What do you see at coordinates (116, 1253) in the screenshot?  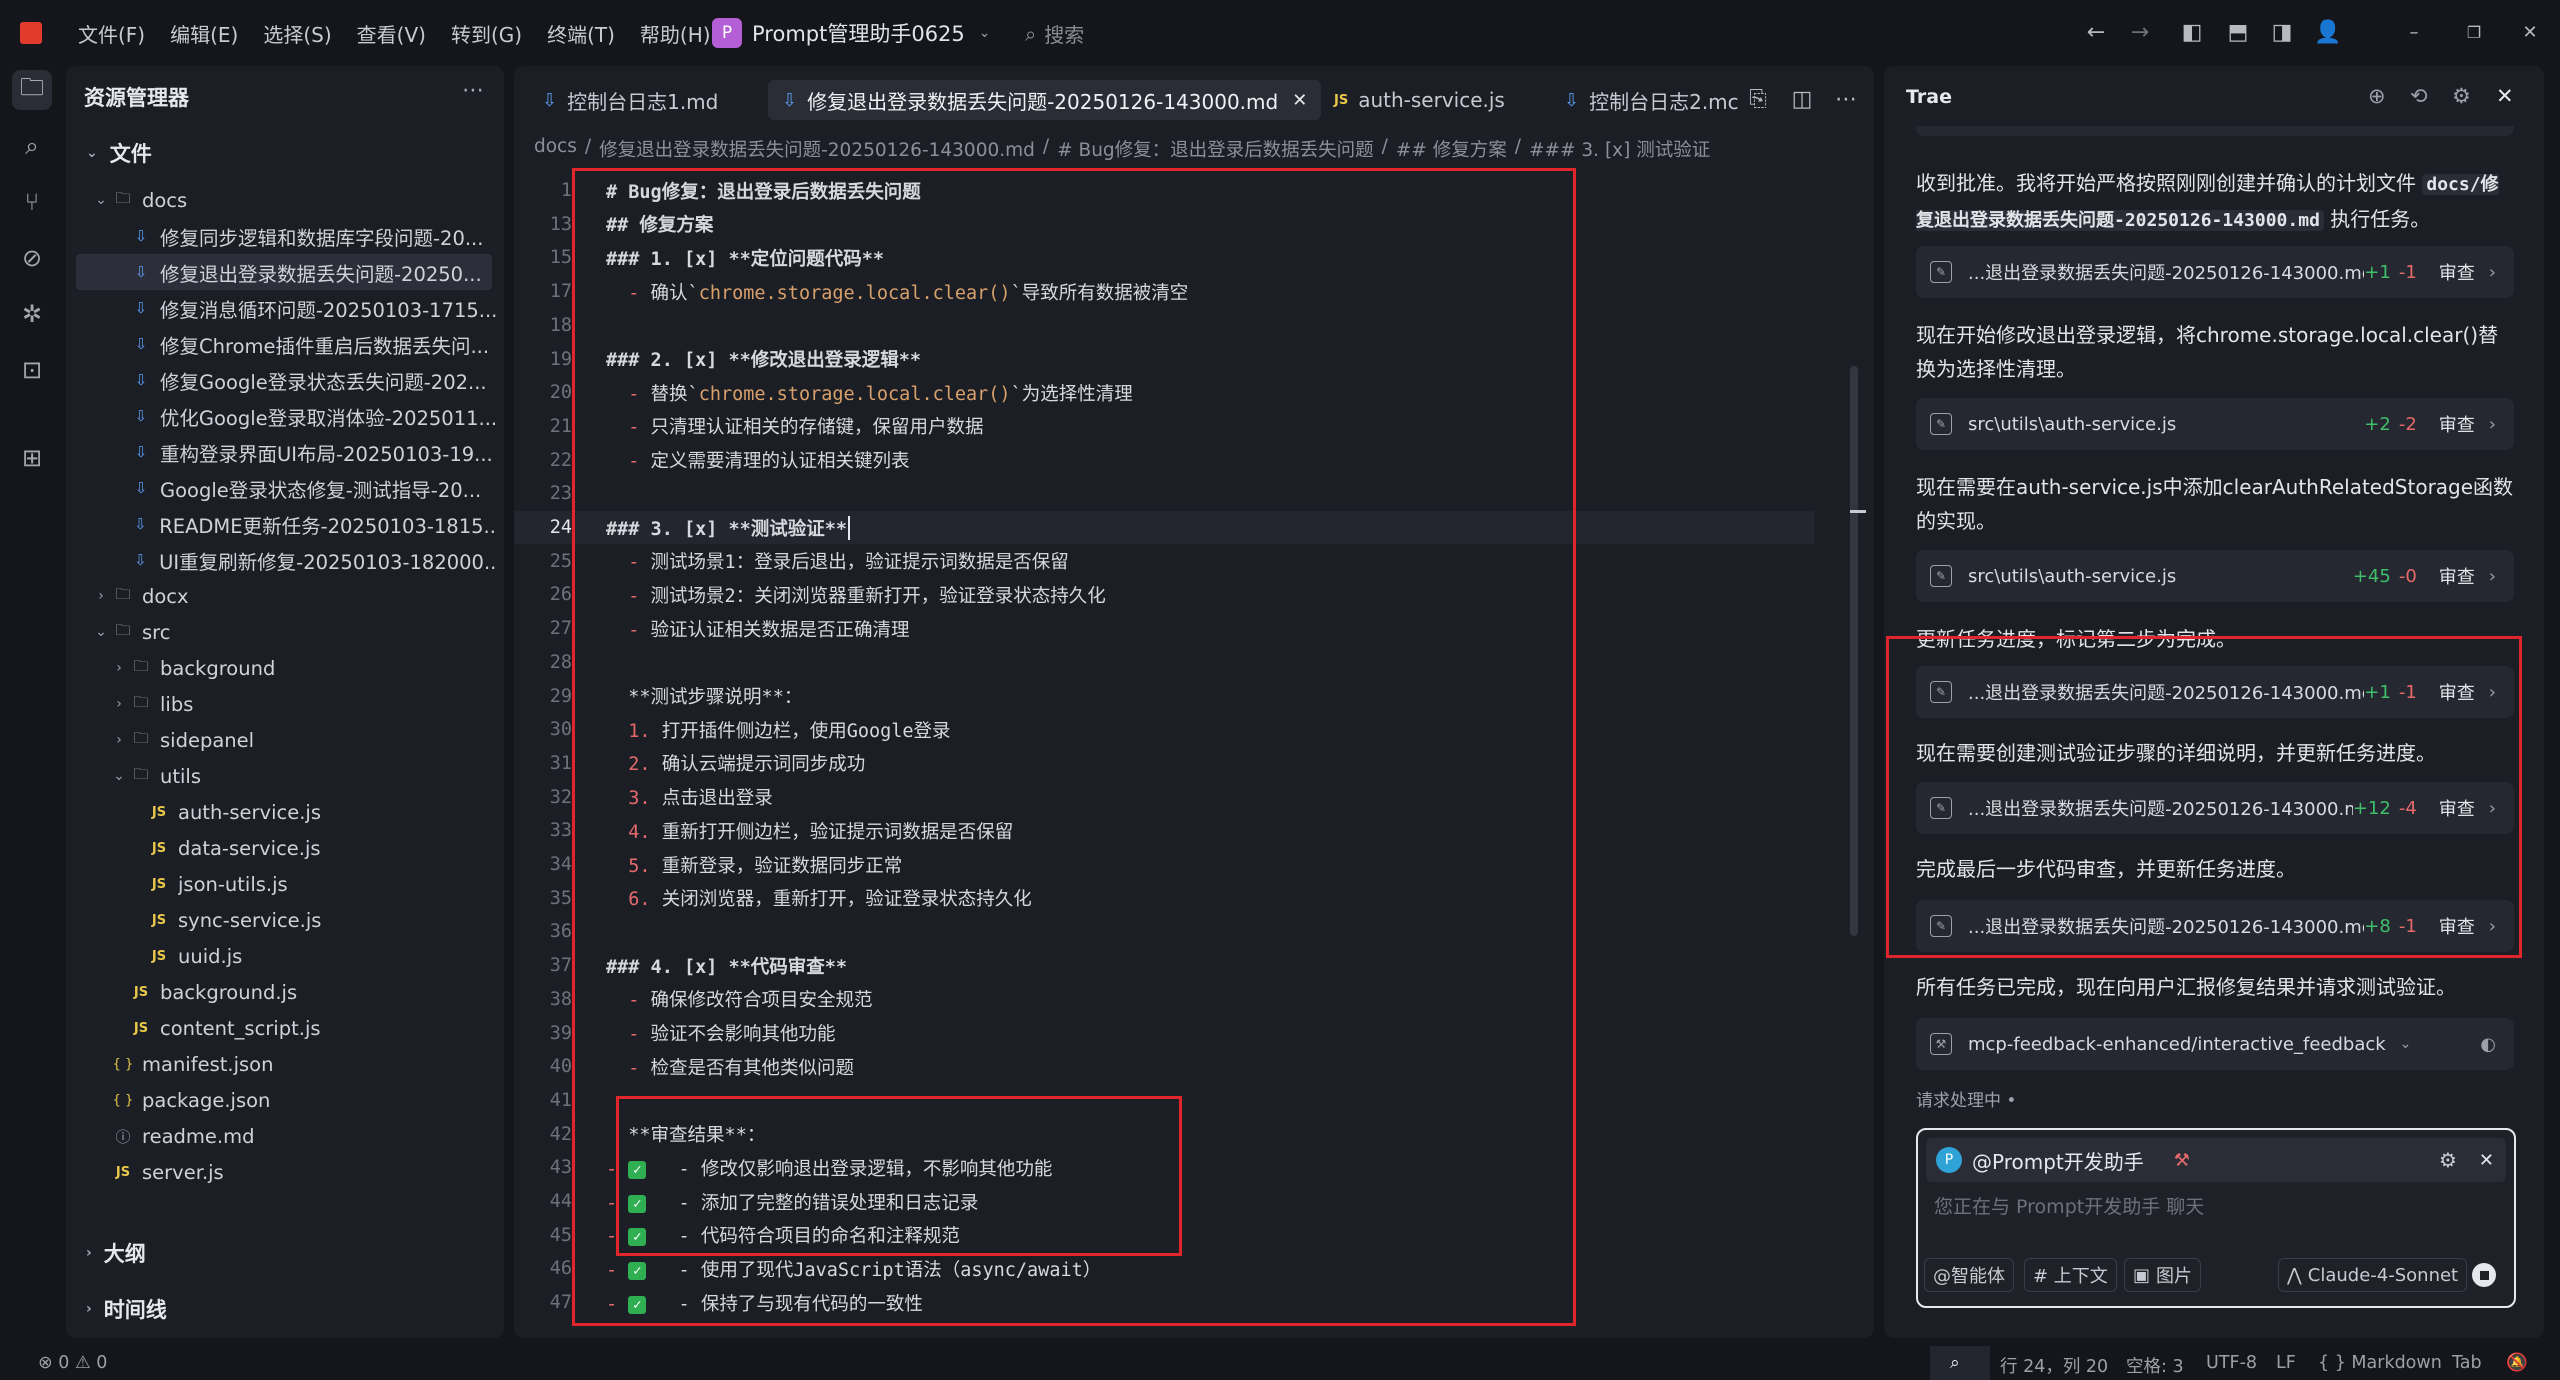 I see `section-outline: › 大纲` at bounding box center [116, 1253].